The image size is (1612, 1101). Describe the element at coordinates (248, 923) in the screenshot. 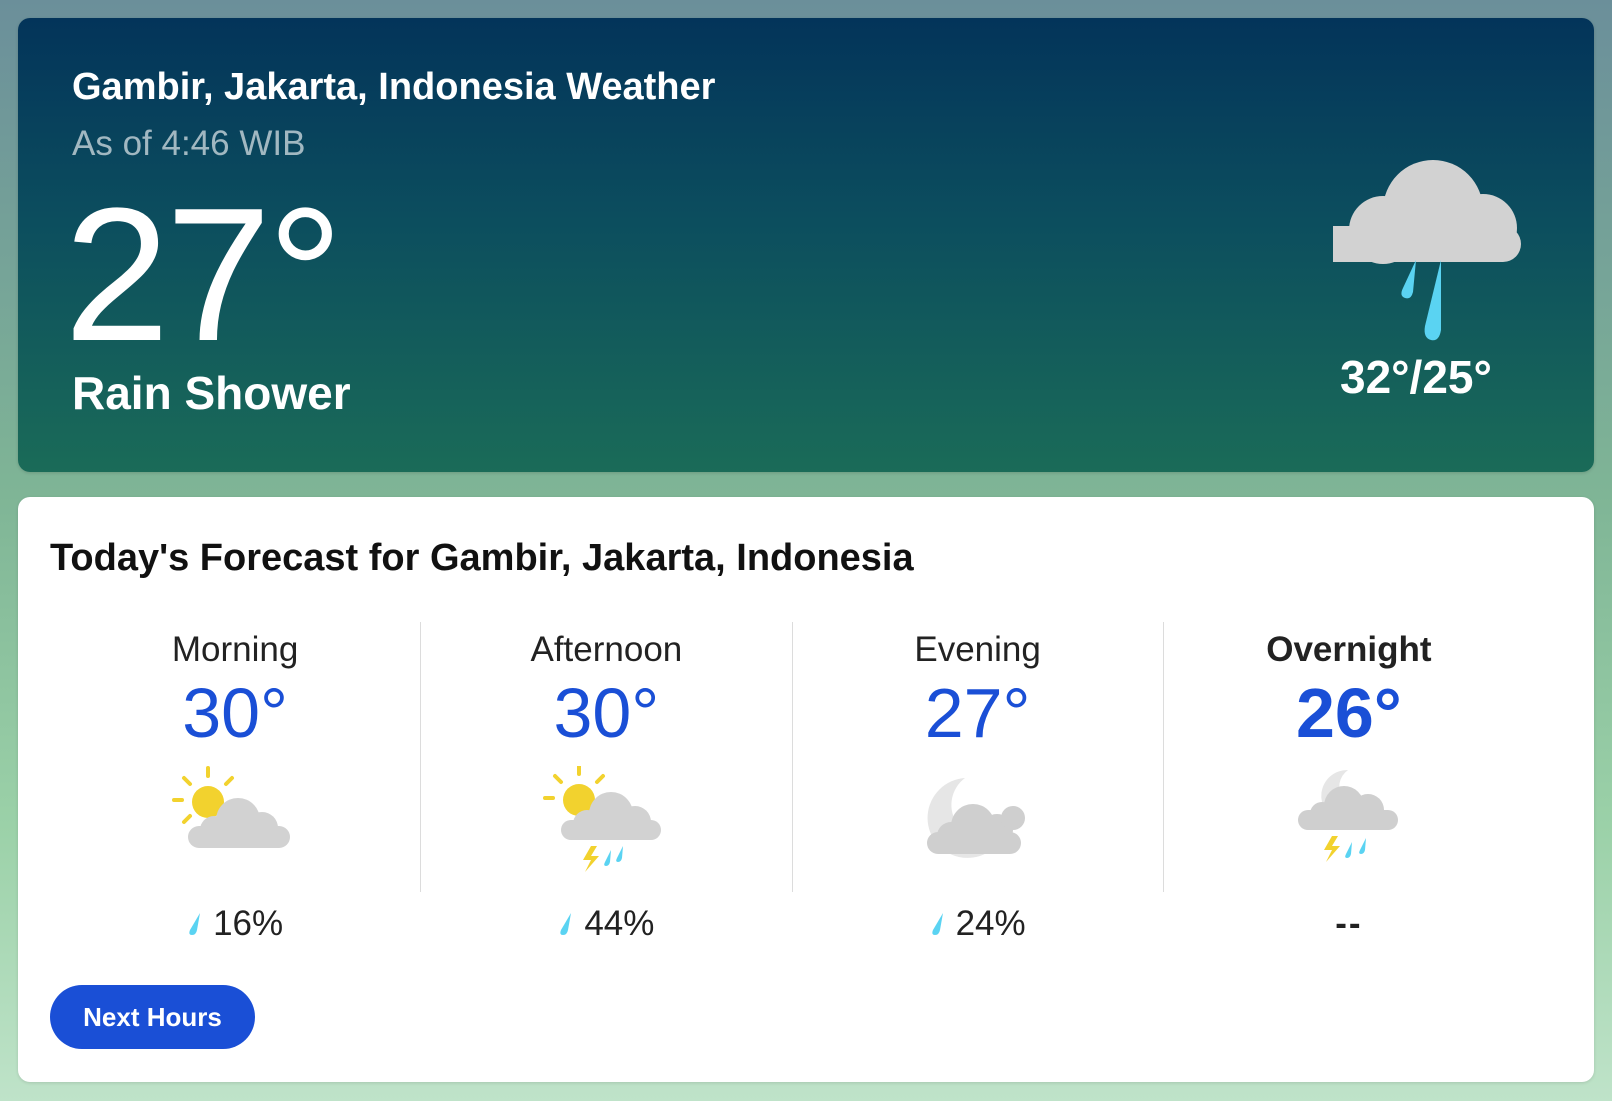

I see `precip-value: 16%` at that location.